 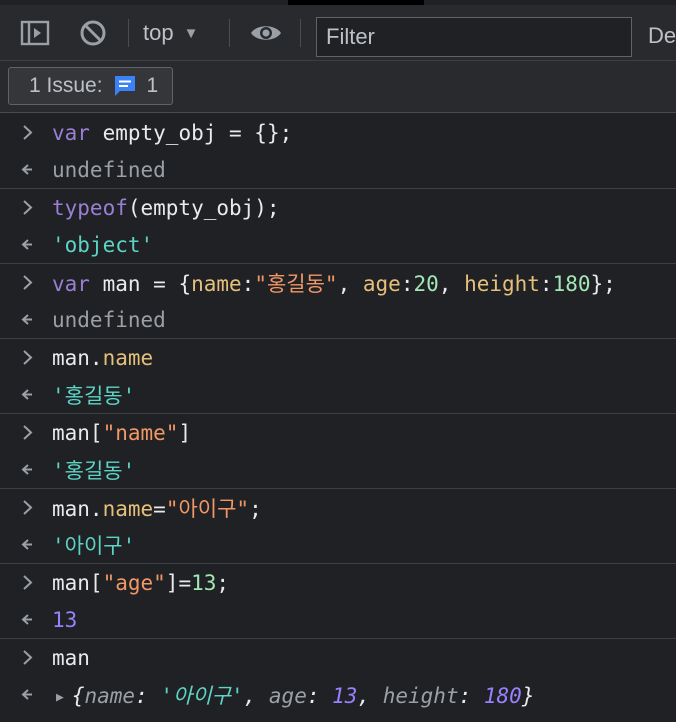 What do you see at coordinates (338, 169) in the screenshot?
I see `console-output-line: undefined` at bounding box center [338, 169].